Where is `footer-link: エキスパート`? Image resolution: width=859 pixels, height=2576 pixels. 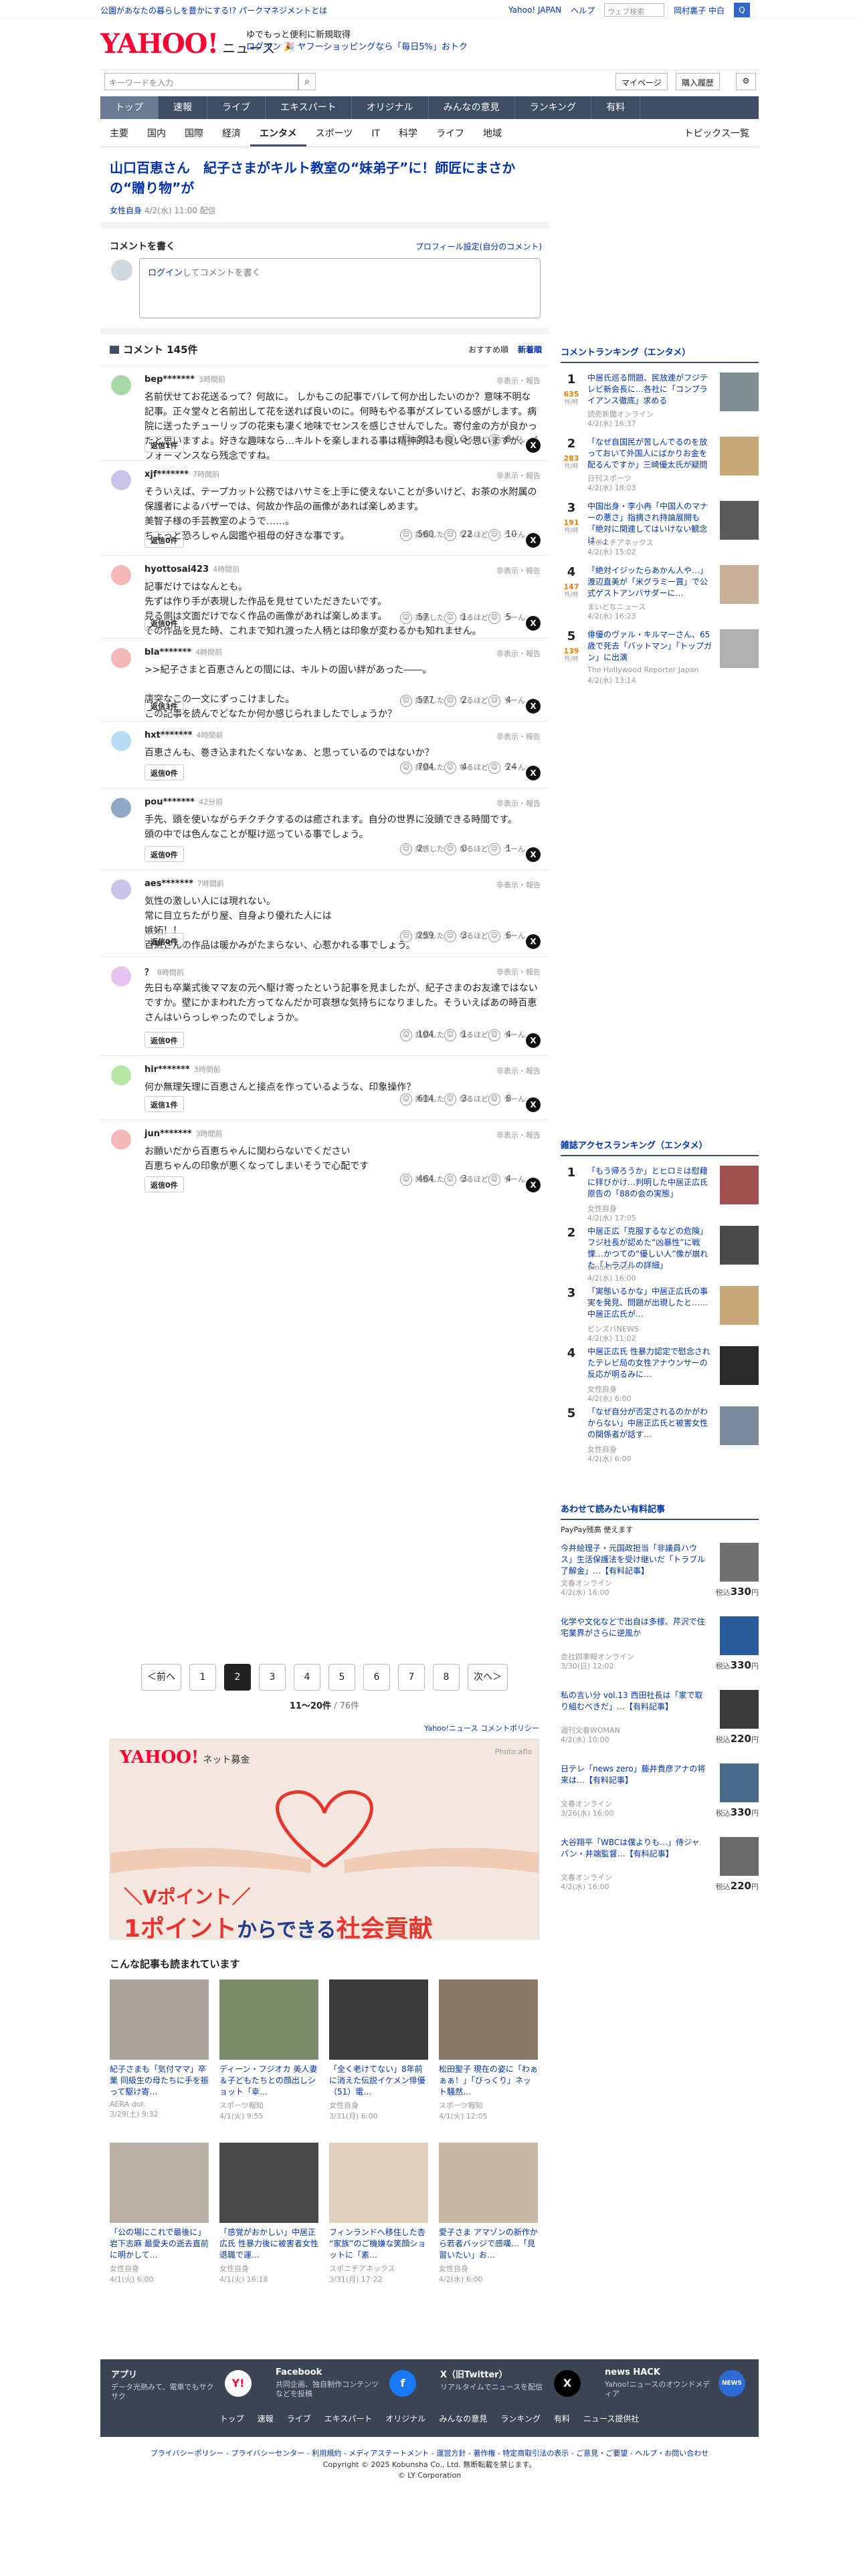
footer-link: エキスパート is located at coordinates (348, 2418).